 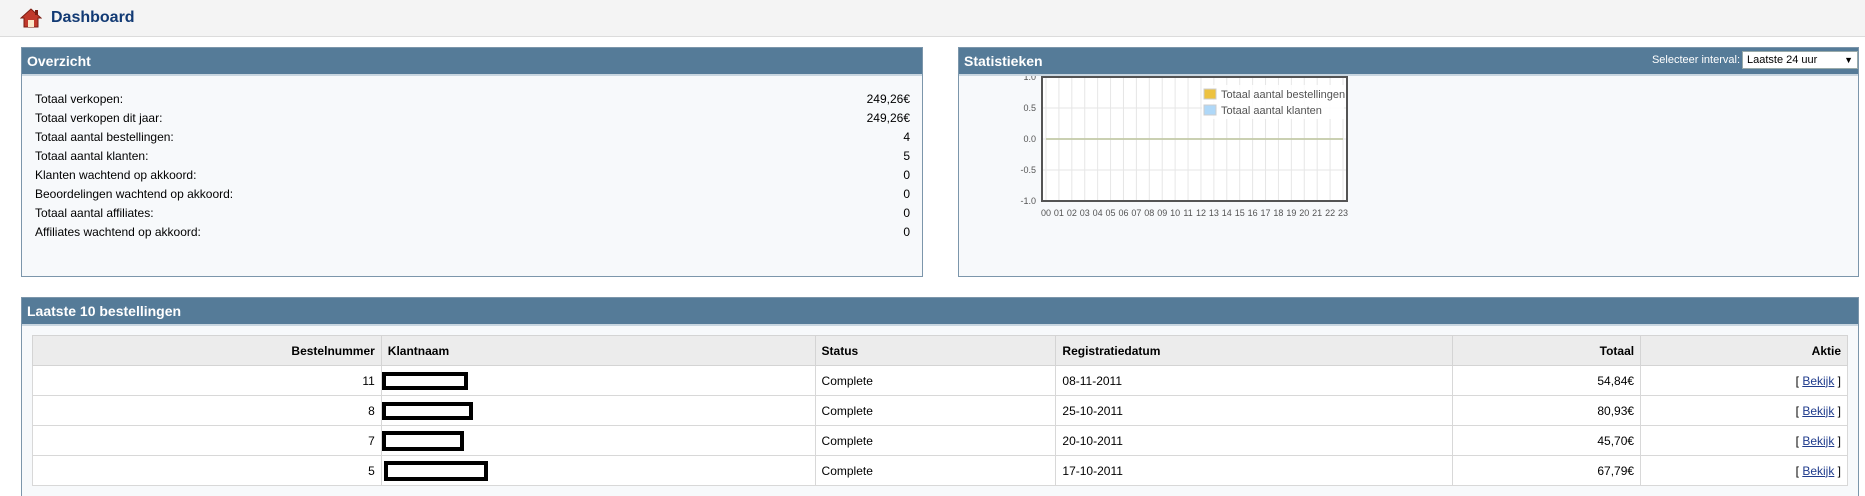 What do you see at coordinates (472, 194) in the screenshot?
I see `overview-row: Beoordelingen wachtend op akkoord: 0` at bounding box center [472, 194].